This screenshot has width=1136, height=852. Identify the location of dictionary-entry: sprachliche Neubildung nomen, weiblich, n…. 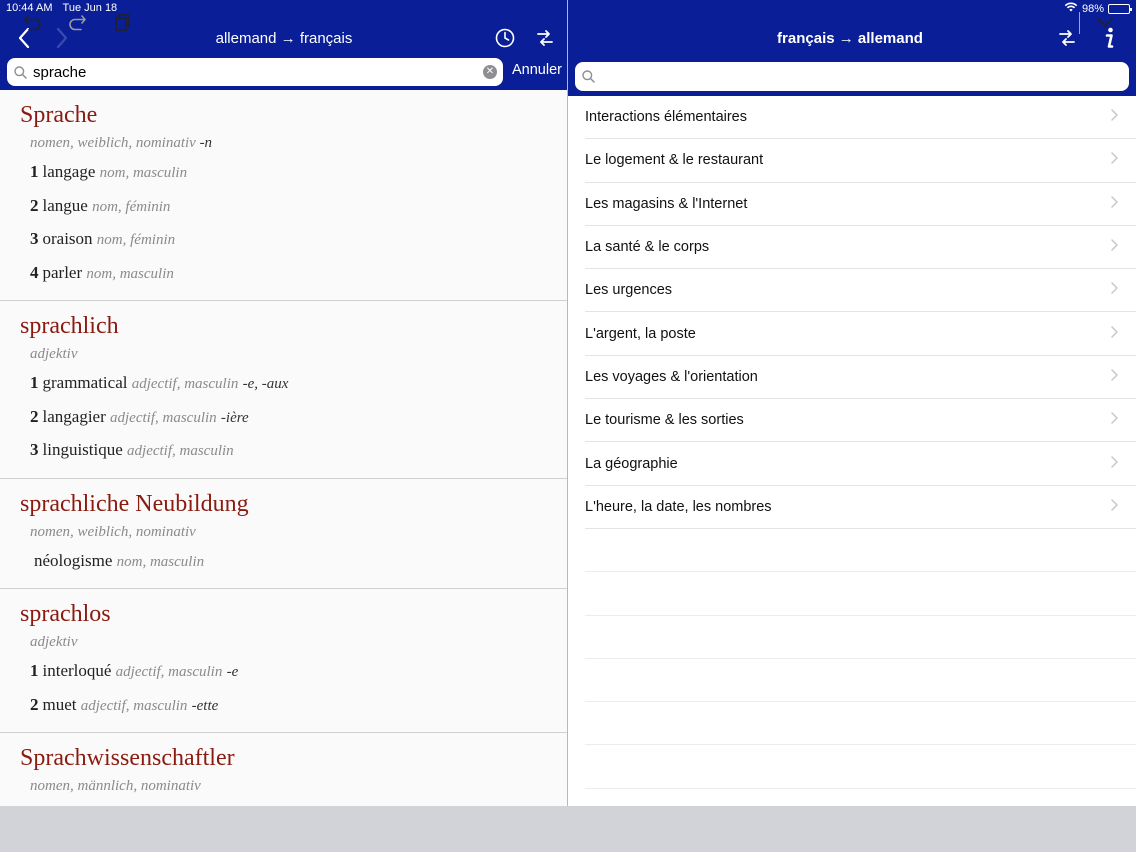
(283, 534).